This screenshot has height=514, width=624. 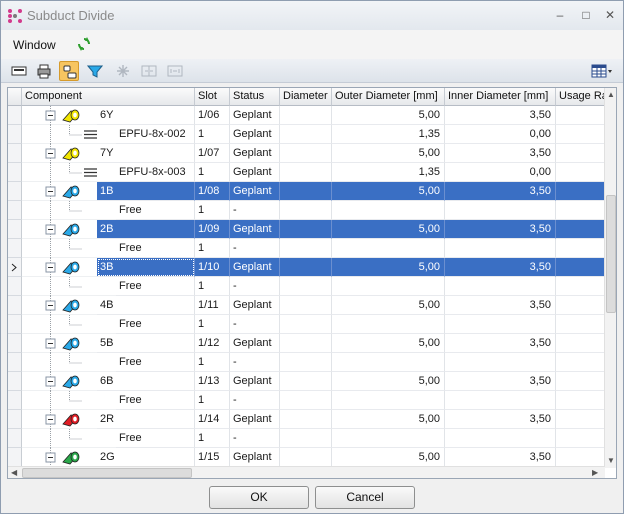 I want to click on horizontal-scrollbar: ◀ ▶, so click(x=306, y=472).